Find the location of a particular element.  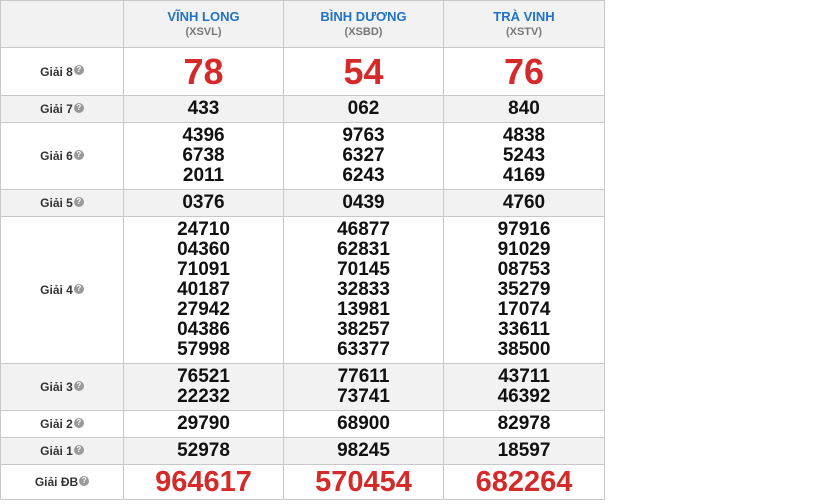

winning-number: 38500 is located at coordinates (524, 349).